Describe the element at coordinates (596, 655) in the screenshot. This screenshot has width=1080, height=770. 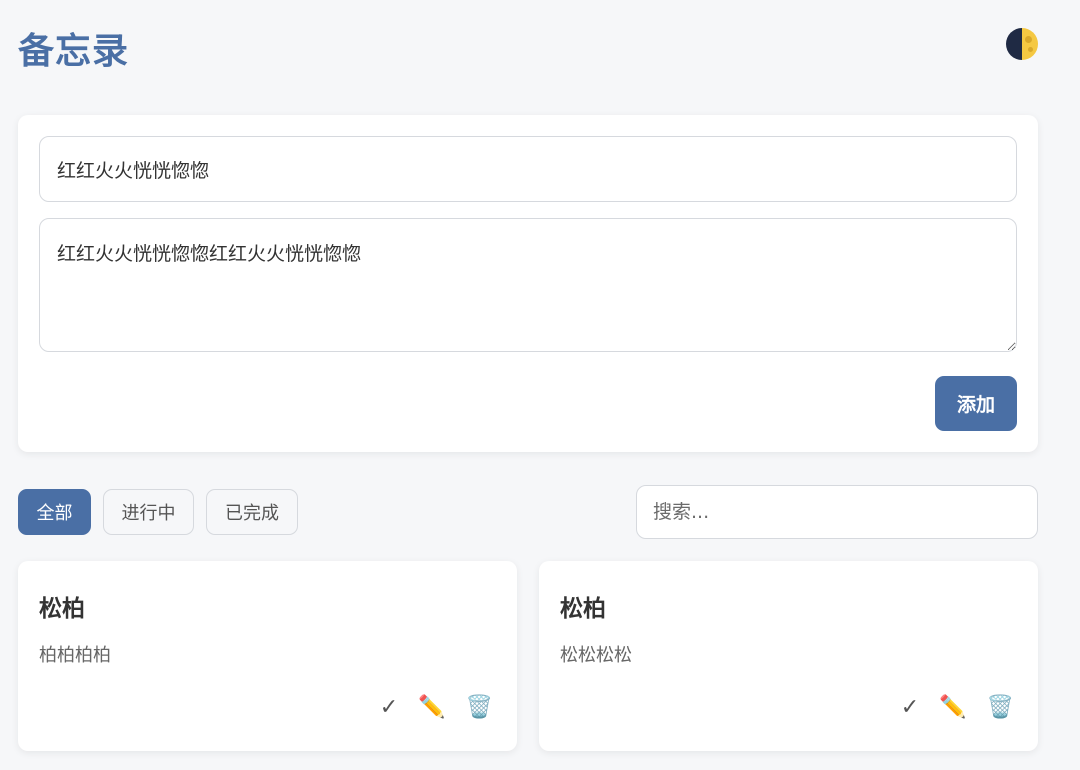
I see `note-content: 松松松松` at that location.